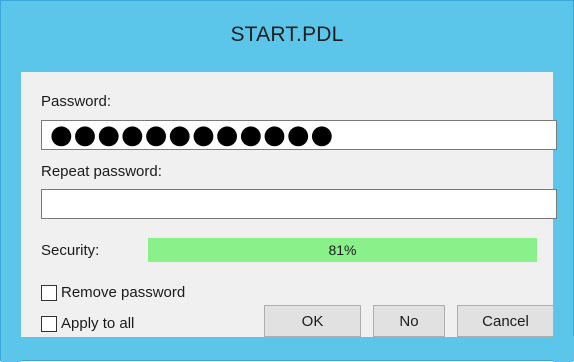 This screenshot has width=574, height=362. I want to click on window-frame-left, so click(11, 217).